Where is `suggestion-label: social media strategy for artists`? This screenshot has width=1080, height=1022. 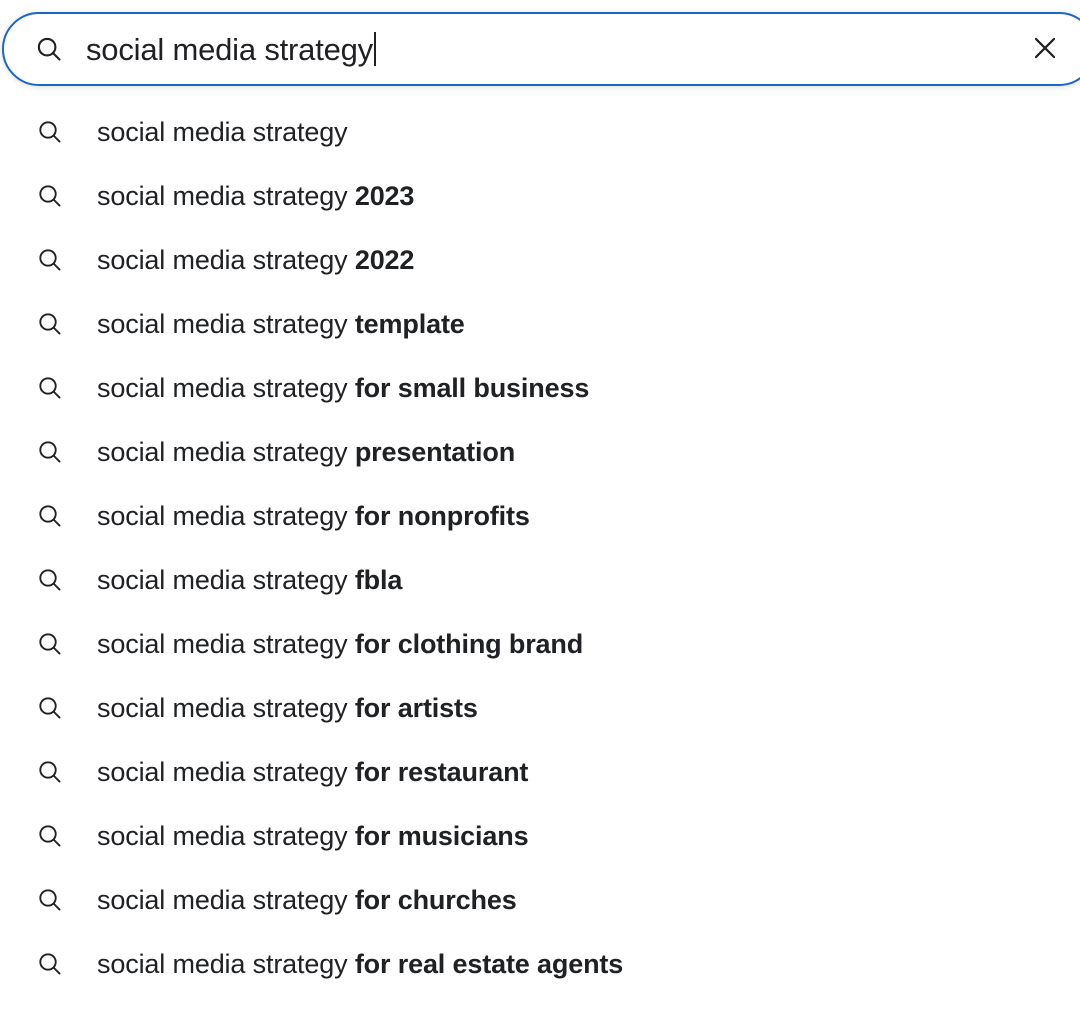 suggestion-label: social media strategy for artists is located at coordinates (287, 707).